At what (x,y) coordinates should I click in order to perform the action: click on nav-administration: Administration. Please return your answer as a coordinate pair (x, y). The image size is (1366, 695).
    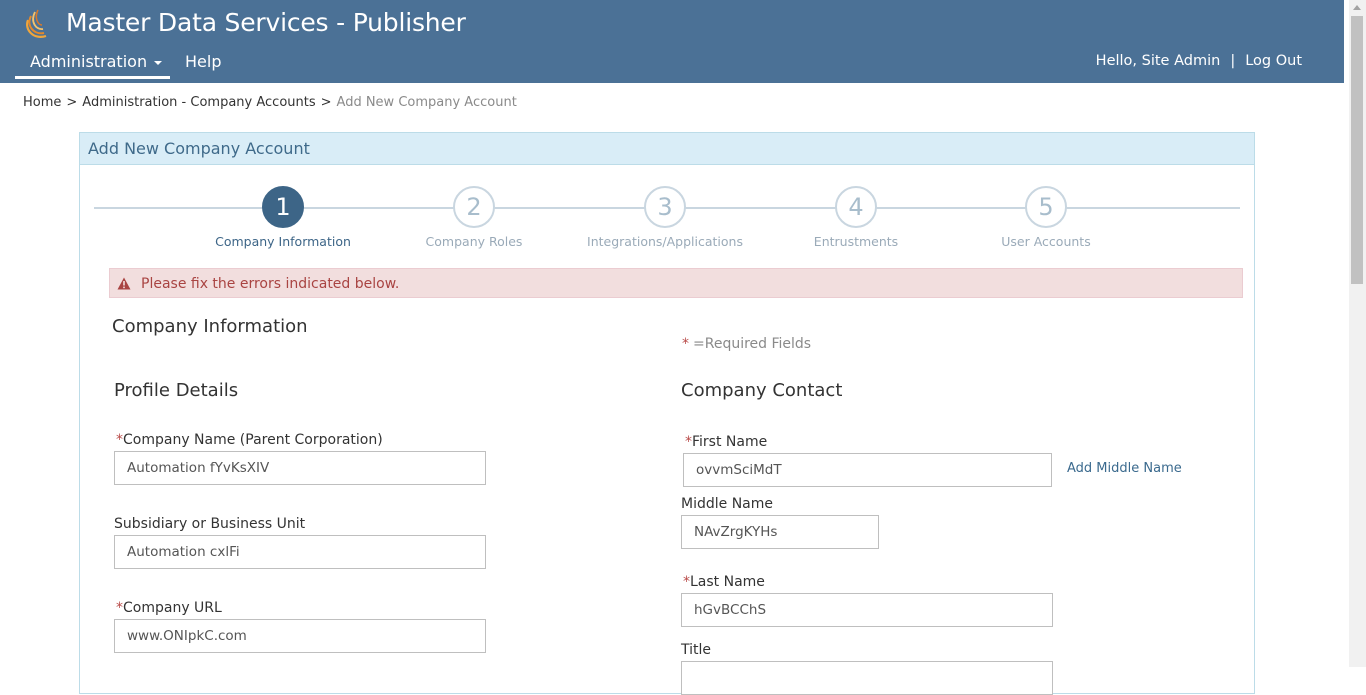
    Looking at the image, I should click on (96, 61).